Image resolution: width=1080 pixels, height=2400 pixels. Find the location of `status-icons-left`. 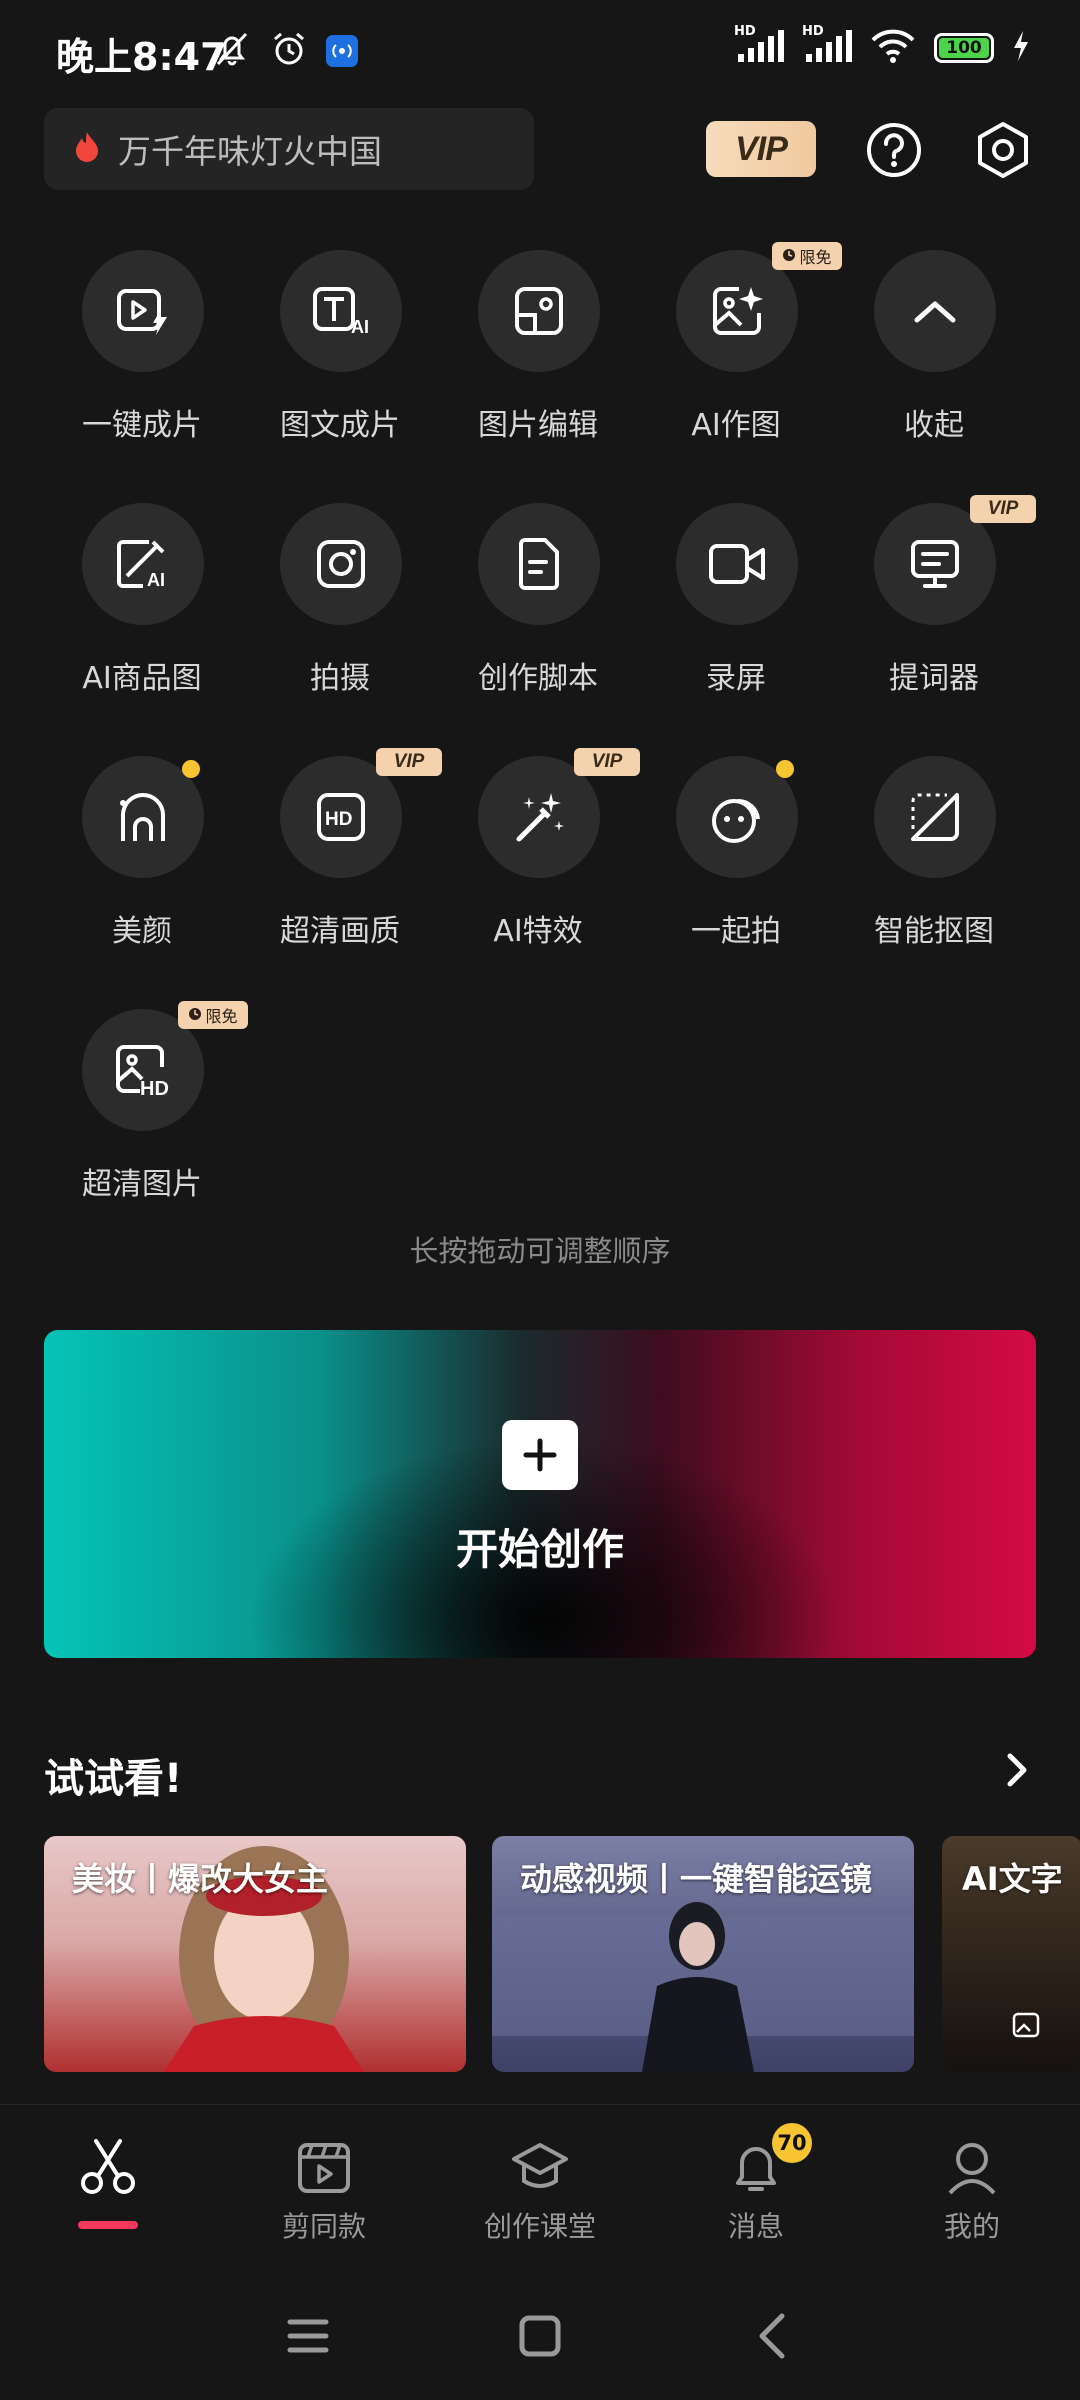

status-icons-left is located at coordinates (285, 51).